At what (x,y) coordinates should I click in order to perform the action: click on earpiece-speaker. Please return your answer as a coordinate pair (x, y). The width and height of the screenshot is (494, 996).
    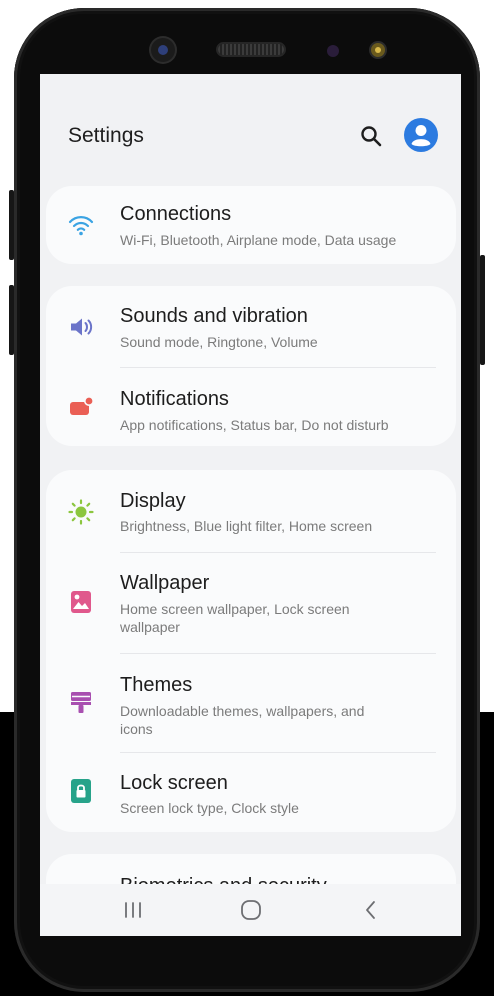
    Looking at the image, I should click on (251, 49).